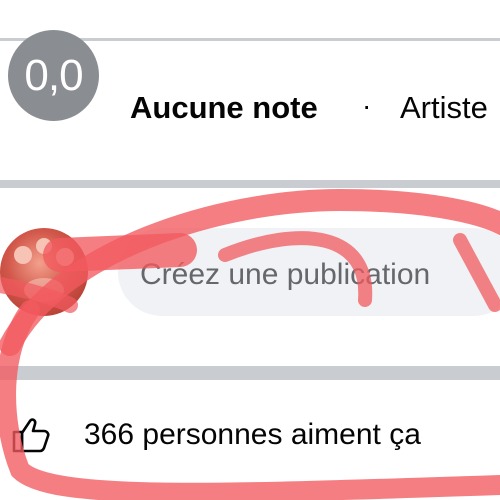 The width and height of the screenshot is (500, 500). I want to click on rating-label: Aucune note, so click(224, 107).